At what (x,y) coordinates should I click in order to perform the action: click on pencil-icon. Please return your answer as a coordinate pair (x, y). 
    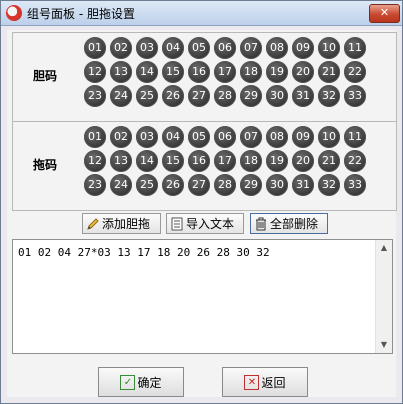
    Looking at the image, I should click on (93, 224).